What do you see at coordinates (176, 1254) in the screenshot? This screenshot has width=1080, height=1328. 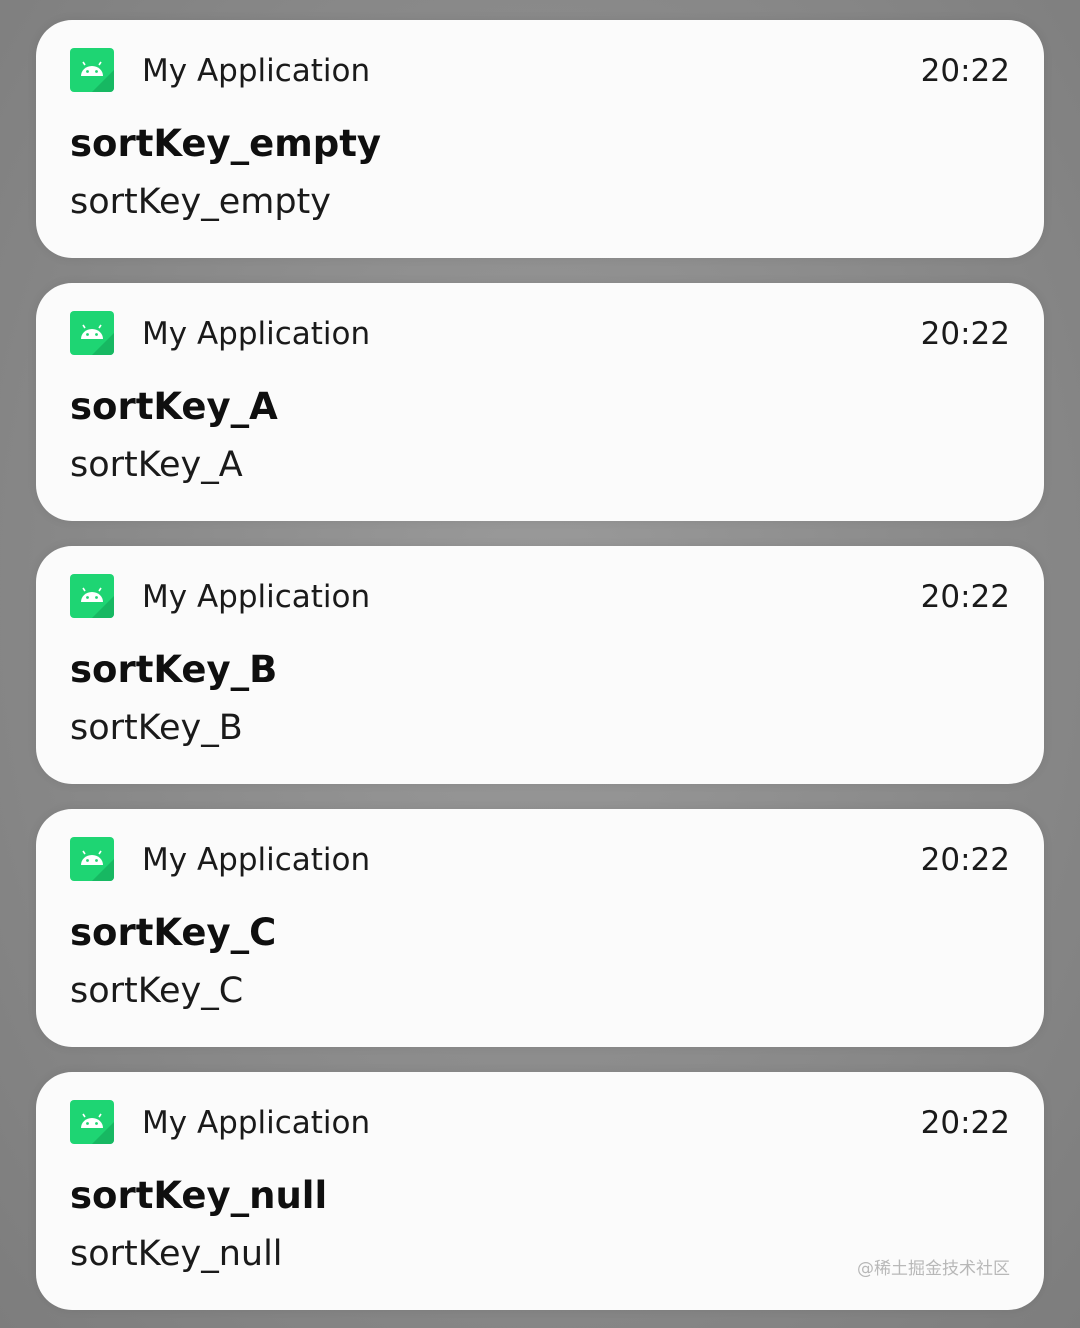 I see `notification-text: sortKey_null` at bounding box center [176, 1254].